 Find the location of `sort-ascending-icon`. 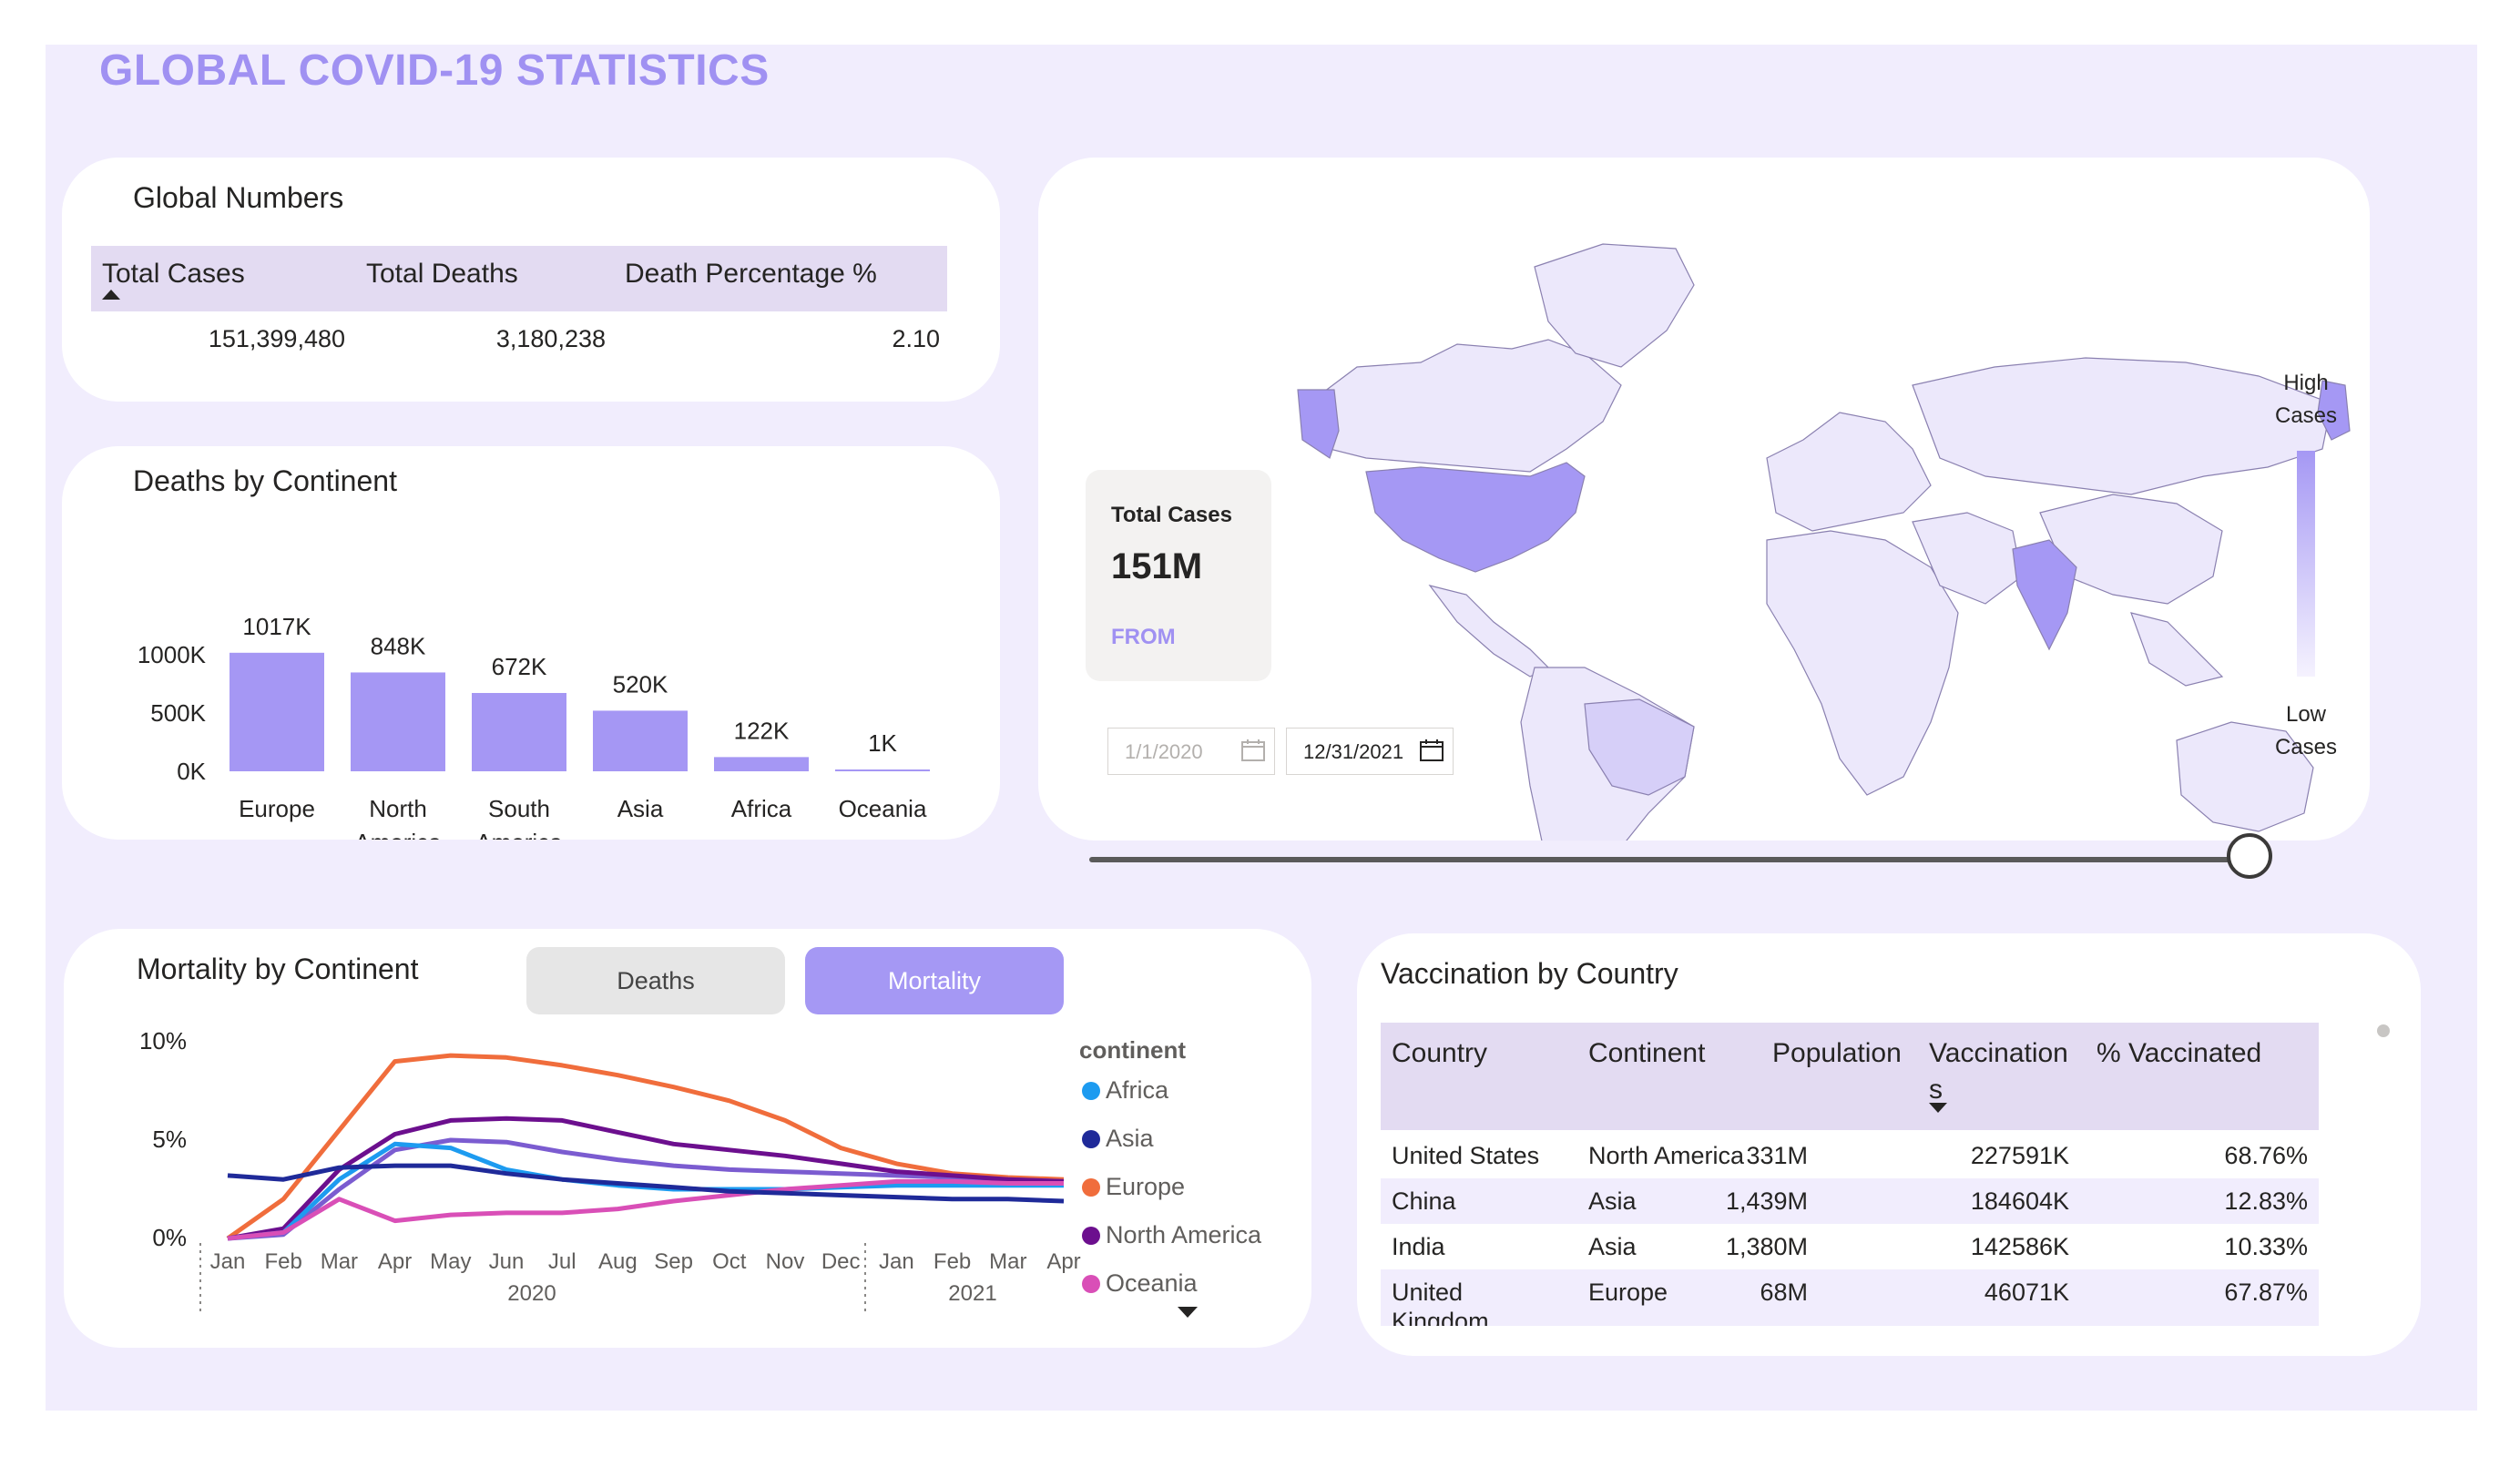

sort-ascending-icon is located at coordinates (111, 295).